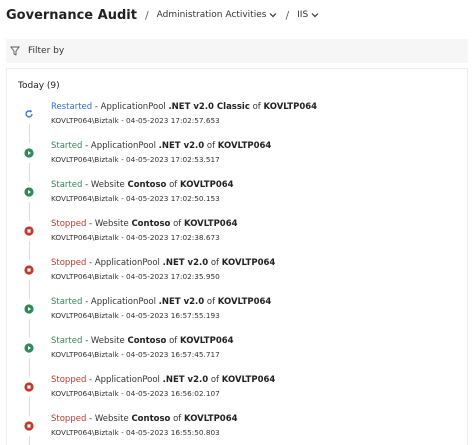 The image size is (474, 445). Describe the element at coordinates (72, 107) in the screenshot. I see `entry-action: Restarted` at that location.